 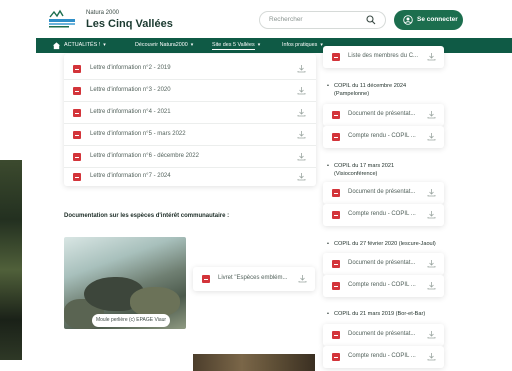 What do you see at coordinates (190, 91) in the screenshot?
I see `list-item: Lettre d'information n°3 - 2020` at bounding box center [190, 91].